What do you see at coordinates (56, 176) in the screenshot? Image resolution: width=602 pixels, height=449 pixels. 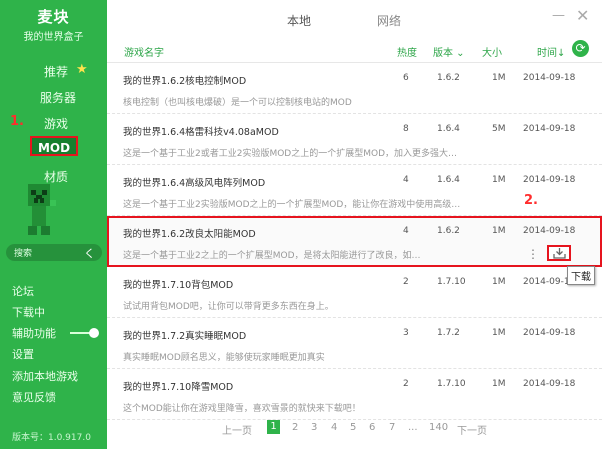 I see `sidebar-item-material: 材质` at bounding box center [56, 176].